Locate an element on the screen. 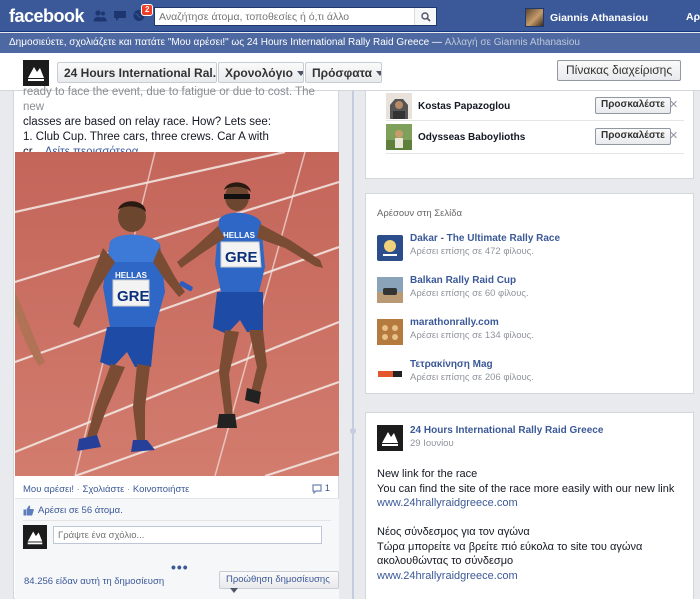 The height and width of the screenshot is (599, 700). liked-page-friends: Αρέσει επίσης σε 206 φίλους. is located at coordinates (472, 377).